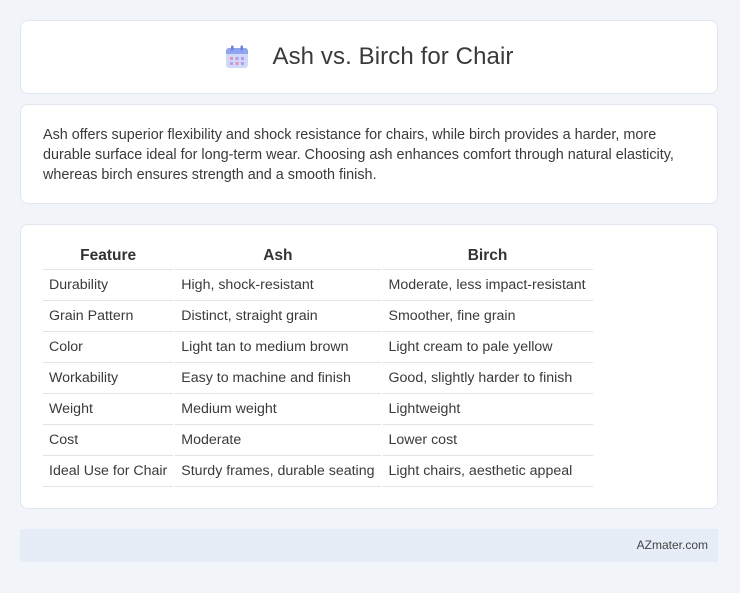  What do you see at coordinates (672, 545) in the screenshot?
I see `footer-site-link: AZmater.com` at bounding box center [672, 545].